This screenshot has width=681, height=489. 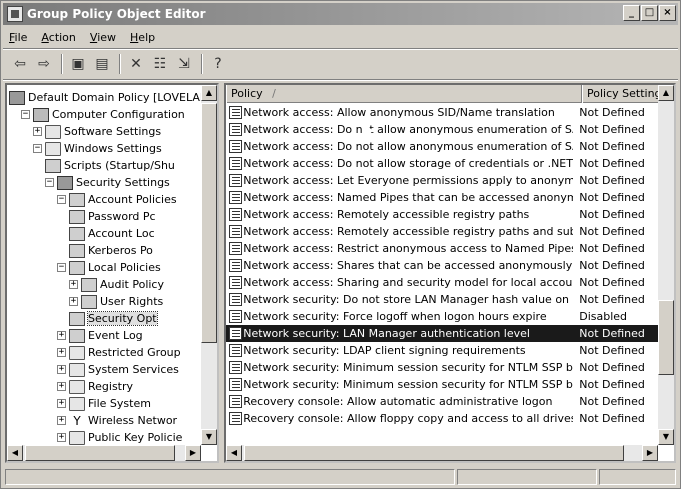 What do you see at coordinates (116, 284) in the screenshot?
I see `tree-item: + Audit Policy` at bounding box center [116, 284].